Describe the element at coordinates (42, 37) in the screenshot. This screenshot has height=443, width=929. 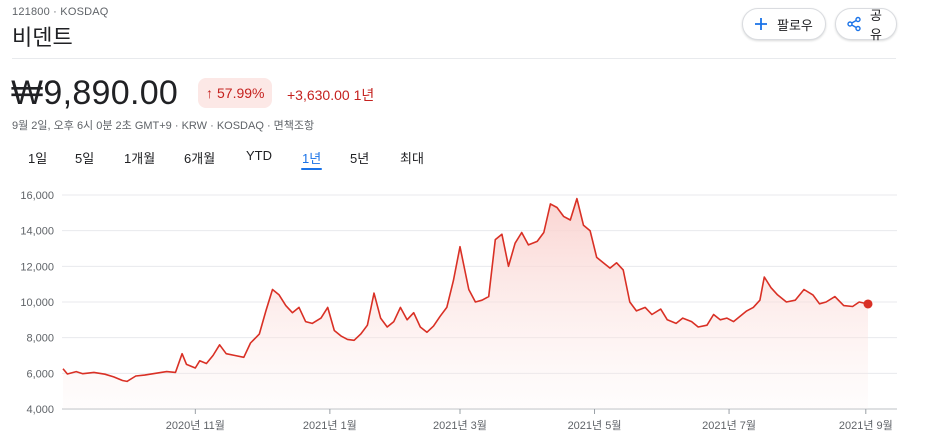
I see `company-name: 비덴트` at that location.